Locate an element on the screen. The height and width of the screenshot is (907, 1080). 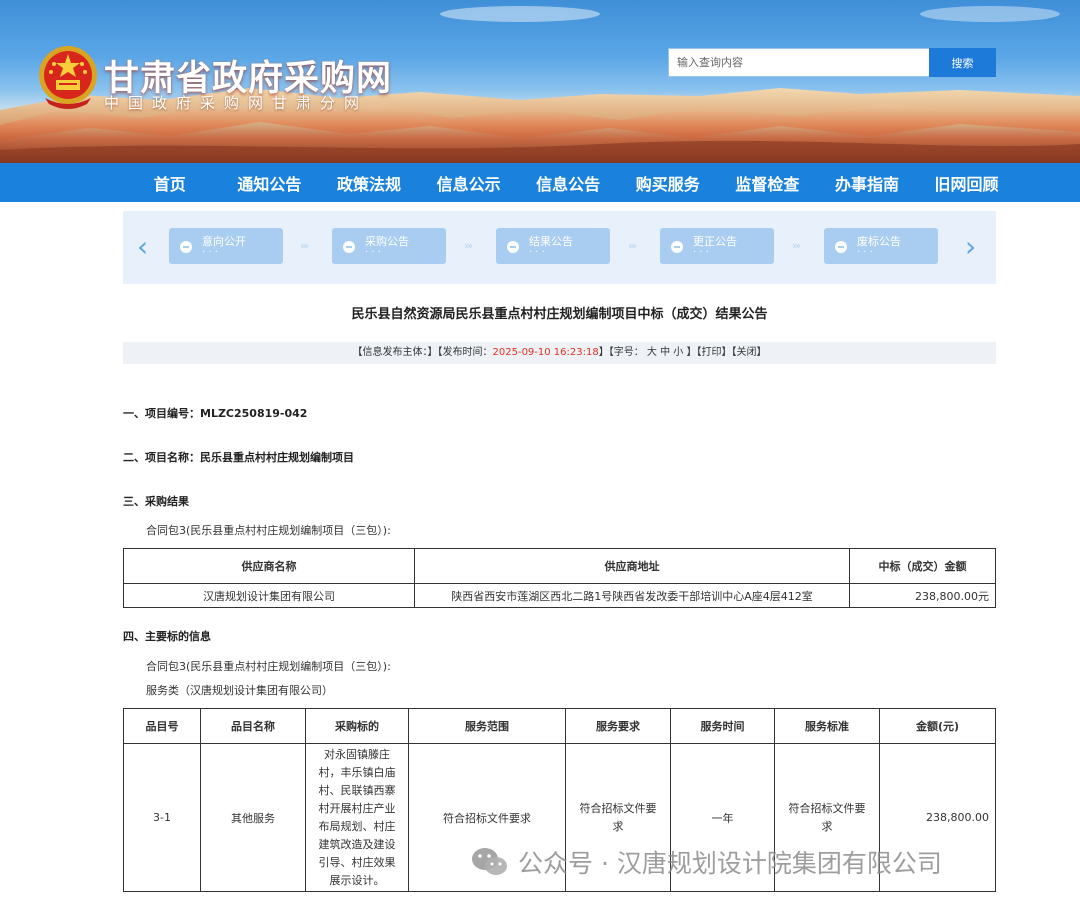
meta-font-close: 】 is located at coordinates (691, 352).